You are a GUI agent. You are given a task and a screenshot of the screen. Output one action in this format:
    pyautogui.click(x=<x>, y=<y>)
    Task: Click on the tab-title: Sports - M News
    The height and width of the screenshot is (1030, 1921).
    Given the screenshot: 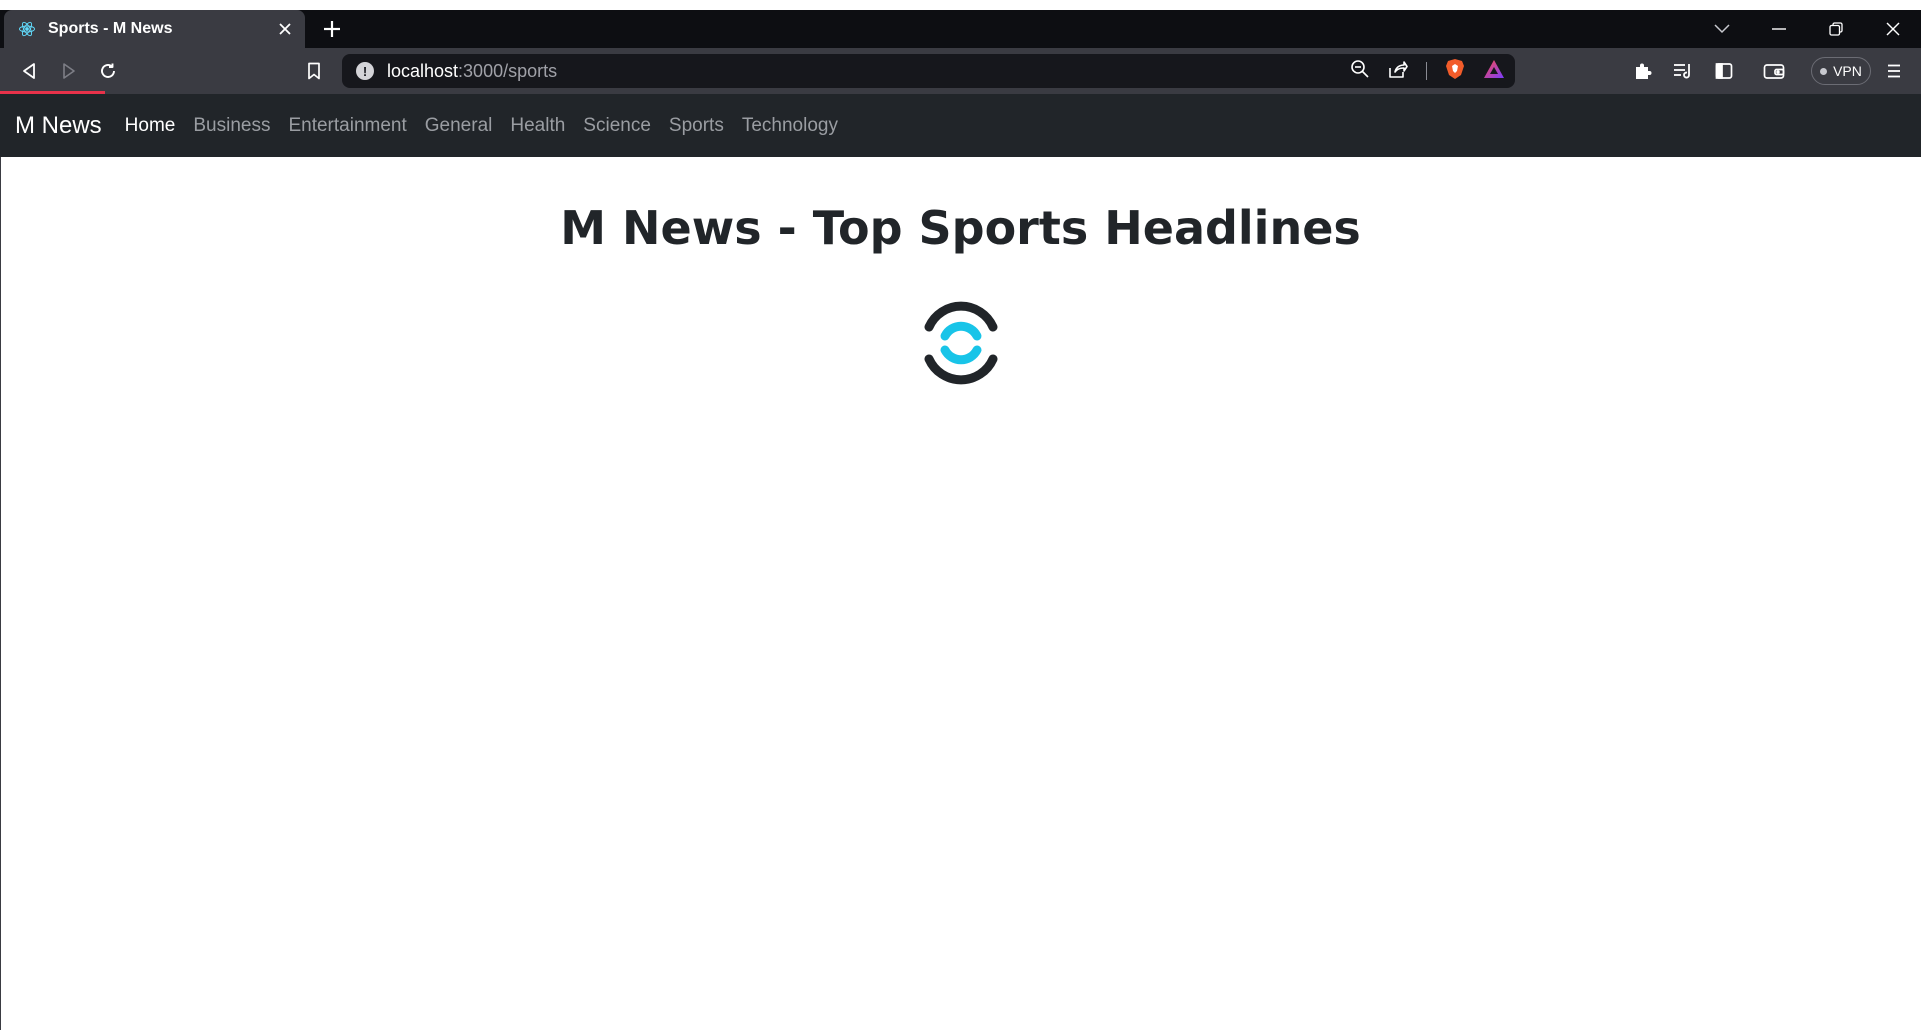 What is the action you would take?
    pyautogui.click(x=110, y=28)
    